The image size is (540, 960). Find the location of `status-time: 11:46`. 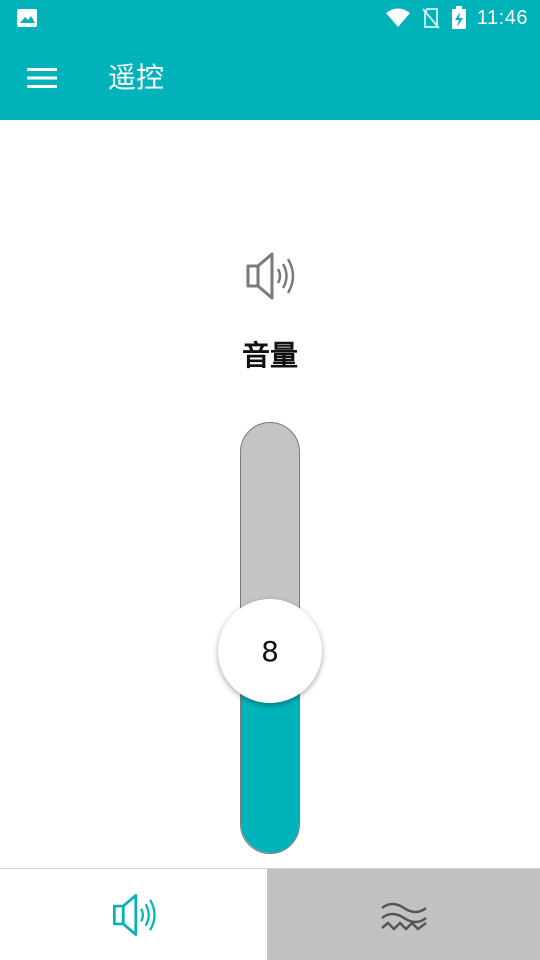

status-time: 11:46 is located at coordinates (502, 17).